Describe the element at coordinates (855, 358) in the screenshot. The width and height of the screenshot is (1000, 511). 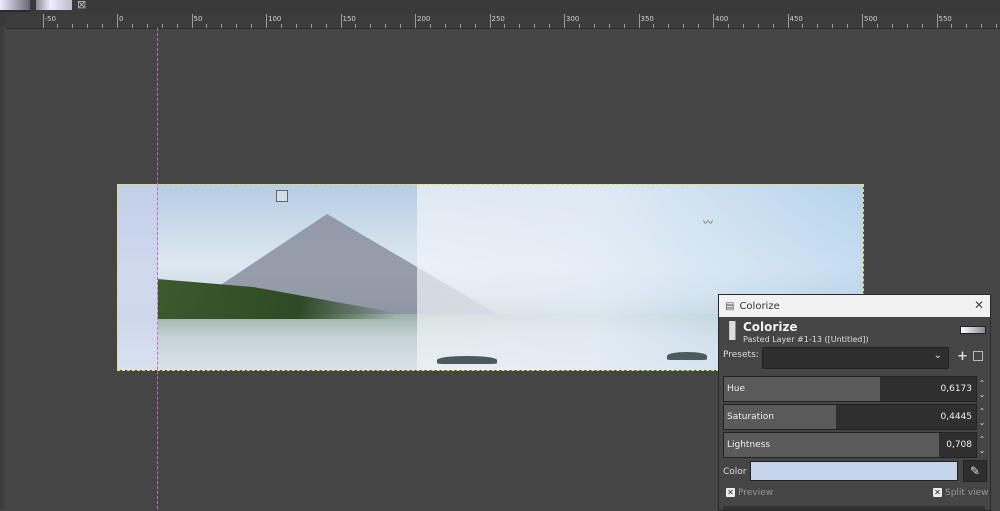
I see `presets-combobox: ⌄` at that location.